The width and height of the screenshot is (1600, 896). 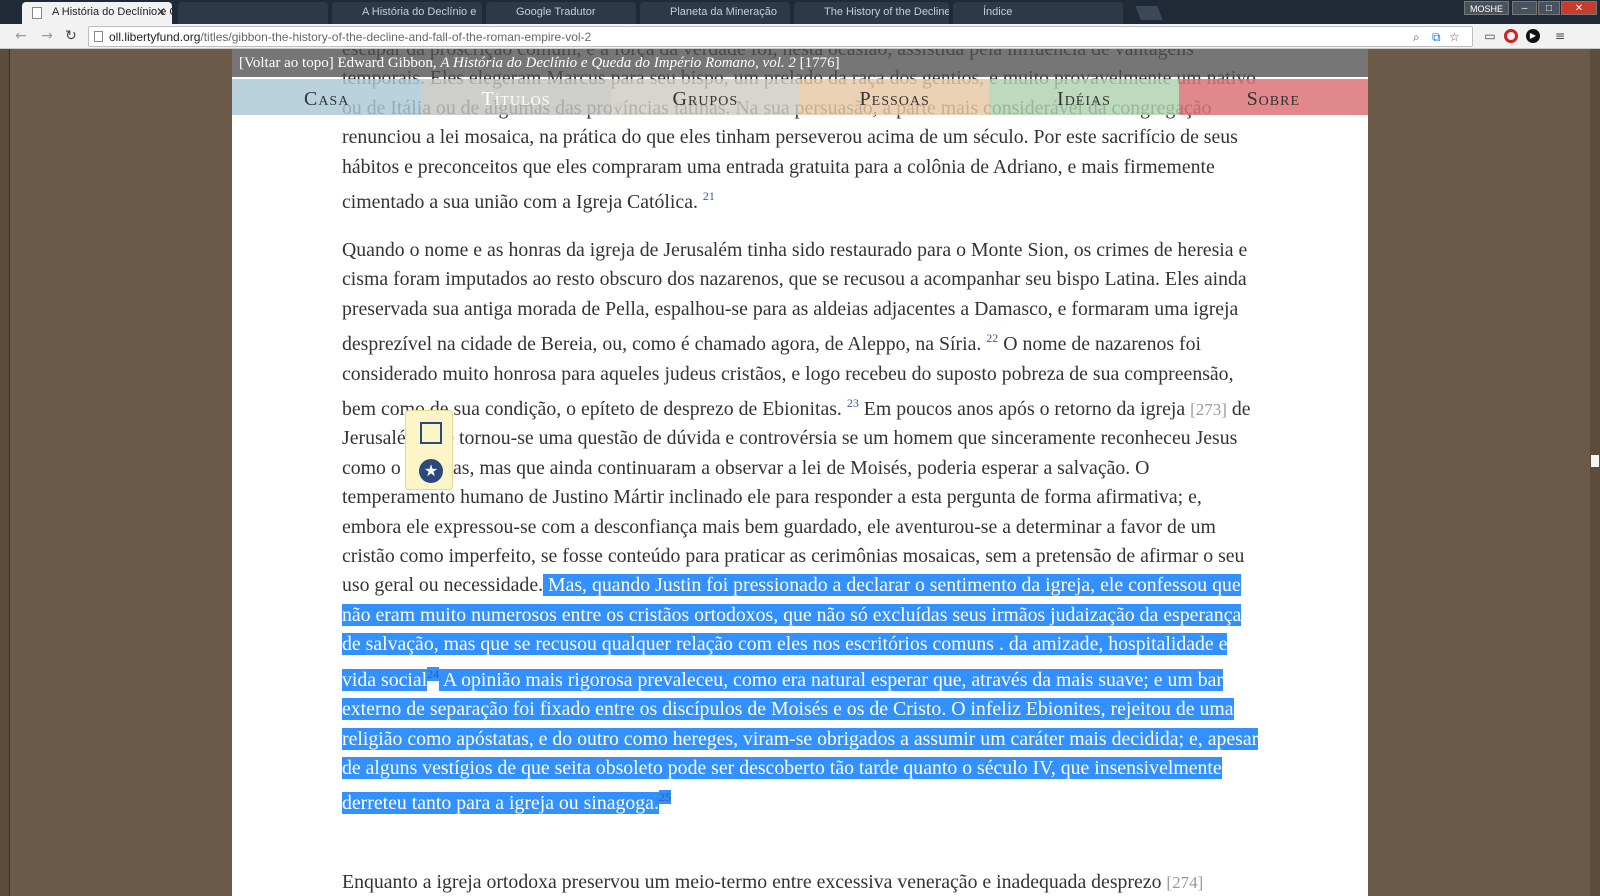 I want to click on checkbox-icon, so click(x=431, y=433).